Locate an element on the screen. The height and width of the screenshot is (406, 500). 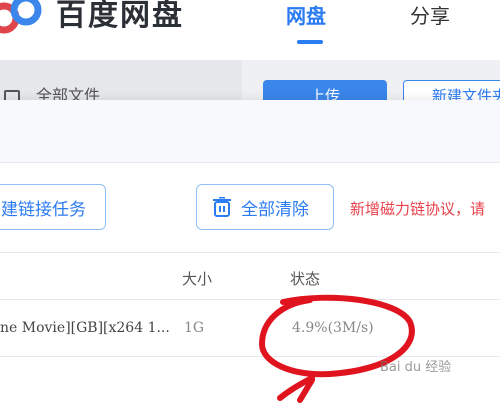
tab-share: 分享 is located at coordinates (430, 14).